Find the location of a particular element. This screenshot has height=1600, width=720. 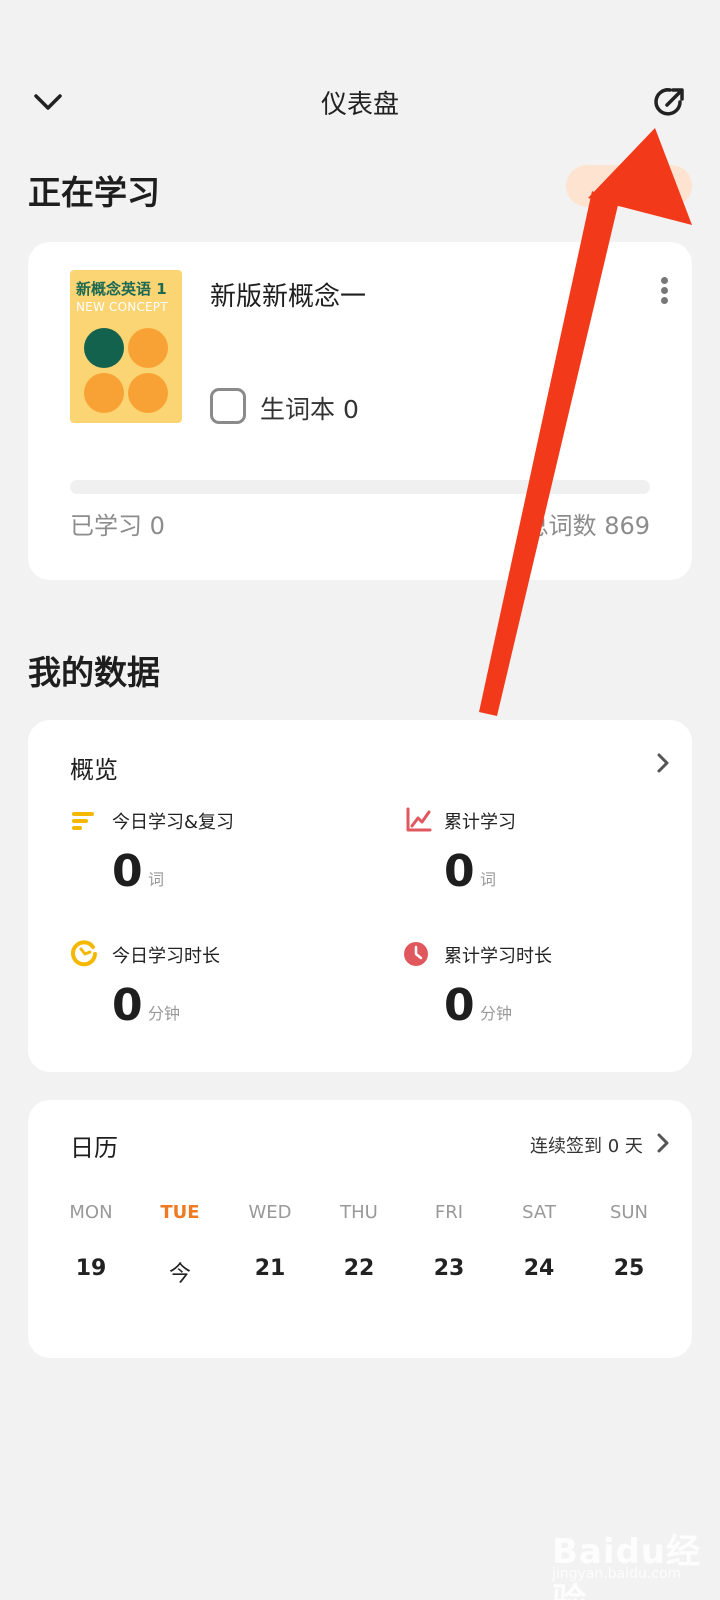

vocab-book-label: 生词本 0 is located at coordinates (309, 408).